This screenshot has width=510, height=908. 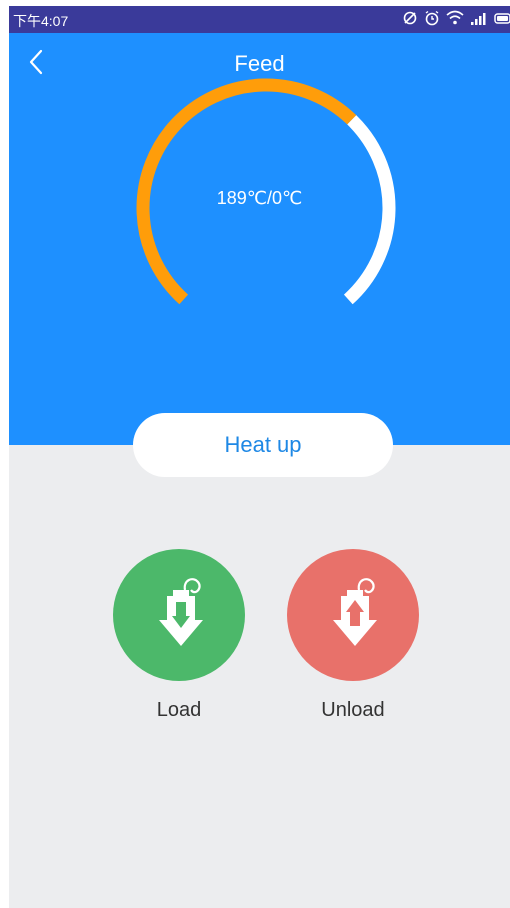 I want to click on load-circle, so click(x=179, y=615).